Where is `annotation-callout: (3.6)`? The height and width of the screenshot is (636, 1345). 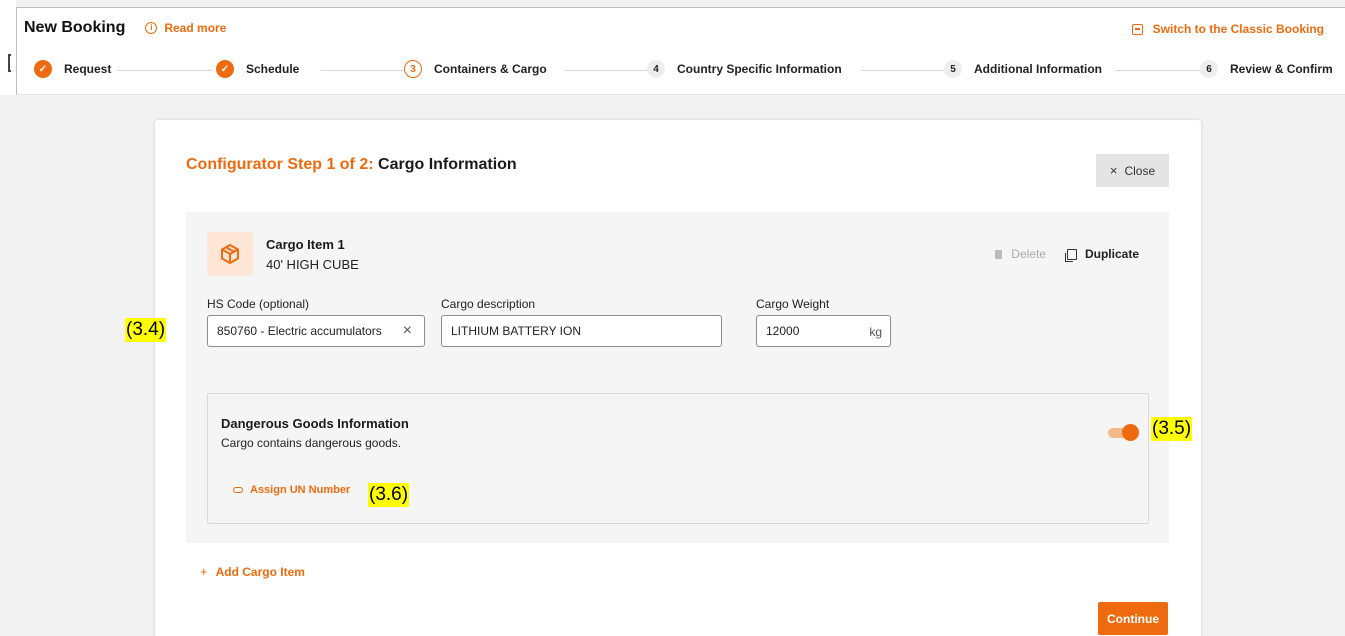
annotation-callout: (3.6) is located at coordinates (389, 495).